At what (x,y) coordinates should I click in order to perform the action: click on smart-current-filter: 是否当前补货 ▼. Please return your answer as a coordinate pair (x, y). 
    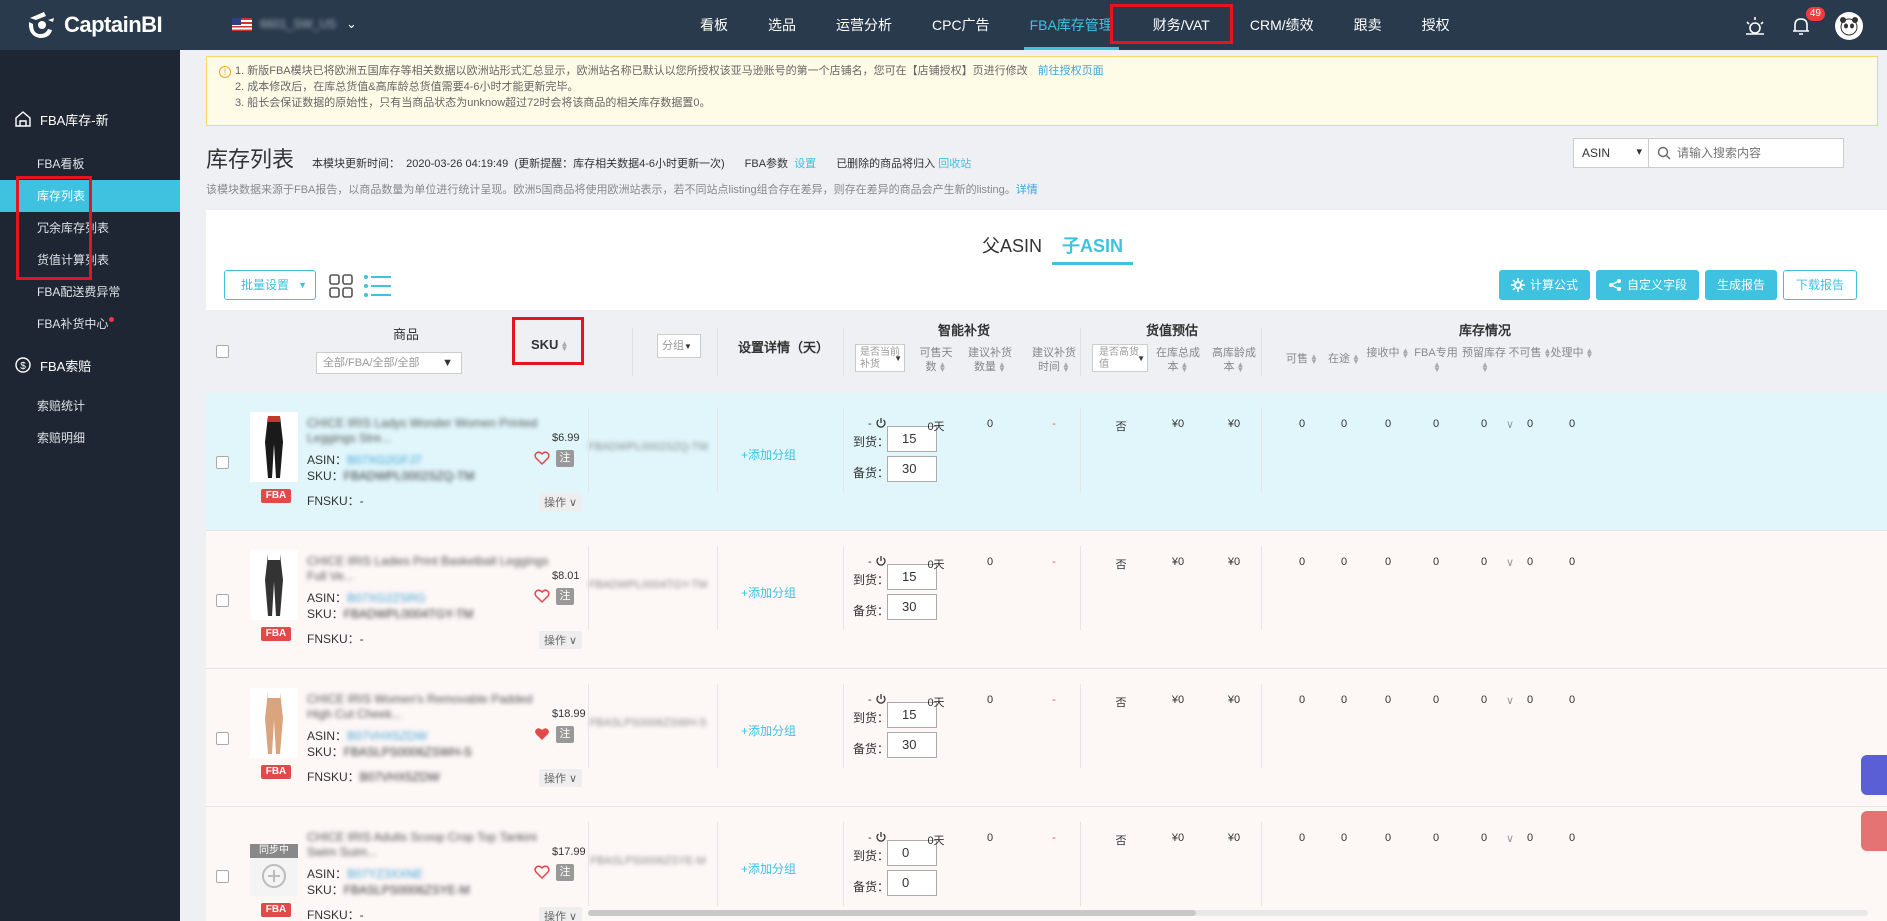
    Looking at the image, I should click on (880, 358).